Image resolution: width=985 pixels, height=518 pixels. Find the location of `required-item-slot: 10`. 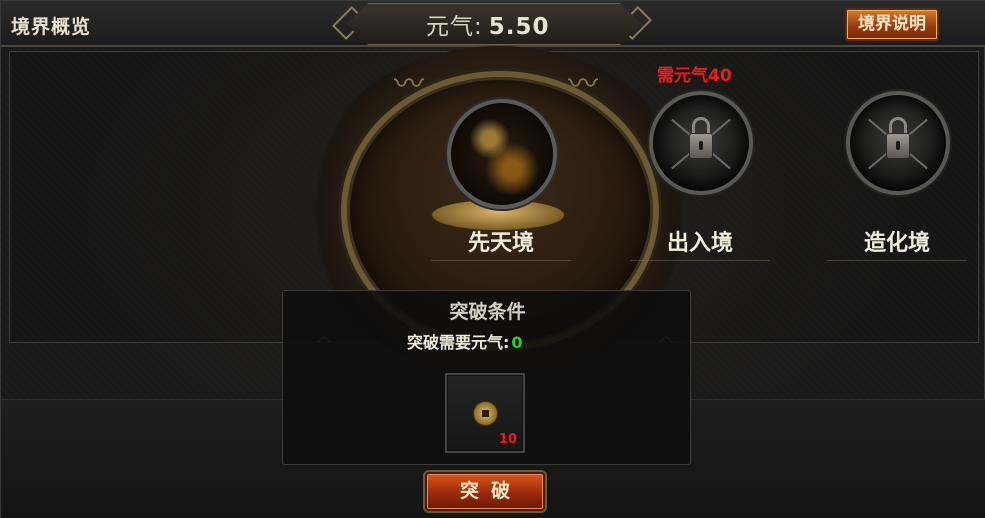

required-item-slot: 10 is located at coordinates (485, 413).